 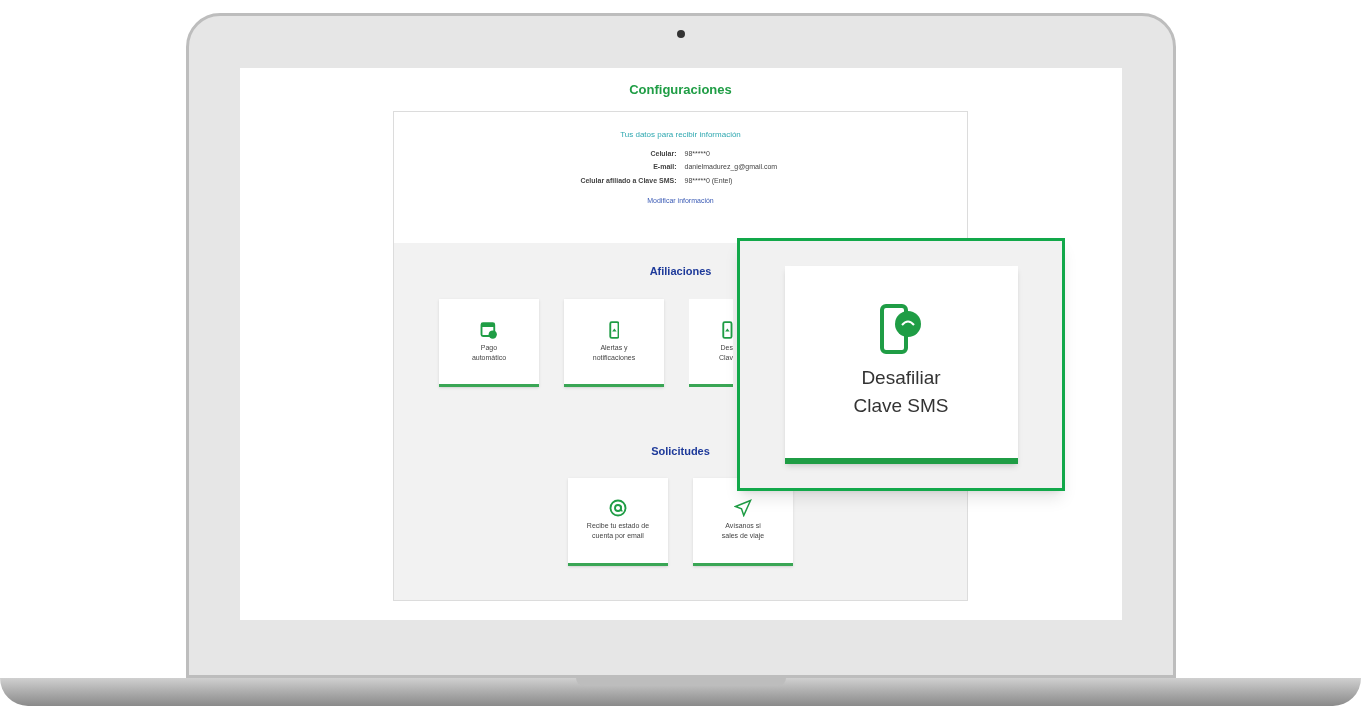 I want to click on section-title: Solicitudes, so click(x=680, y=451).